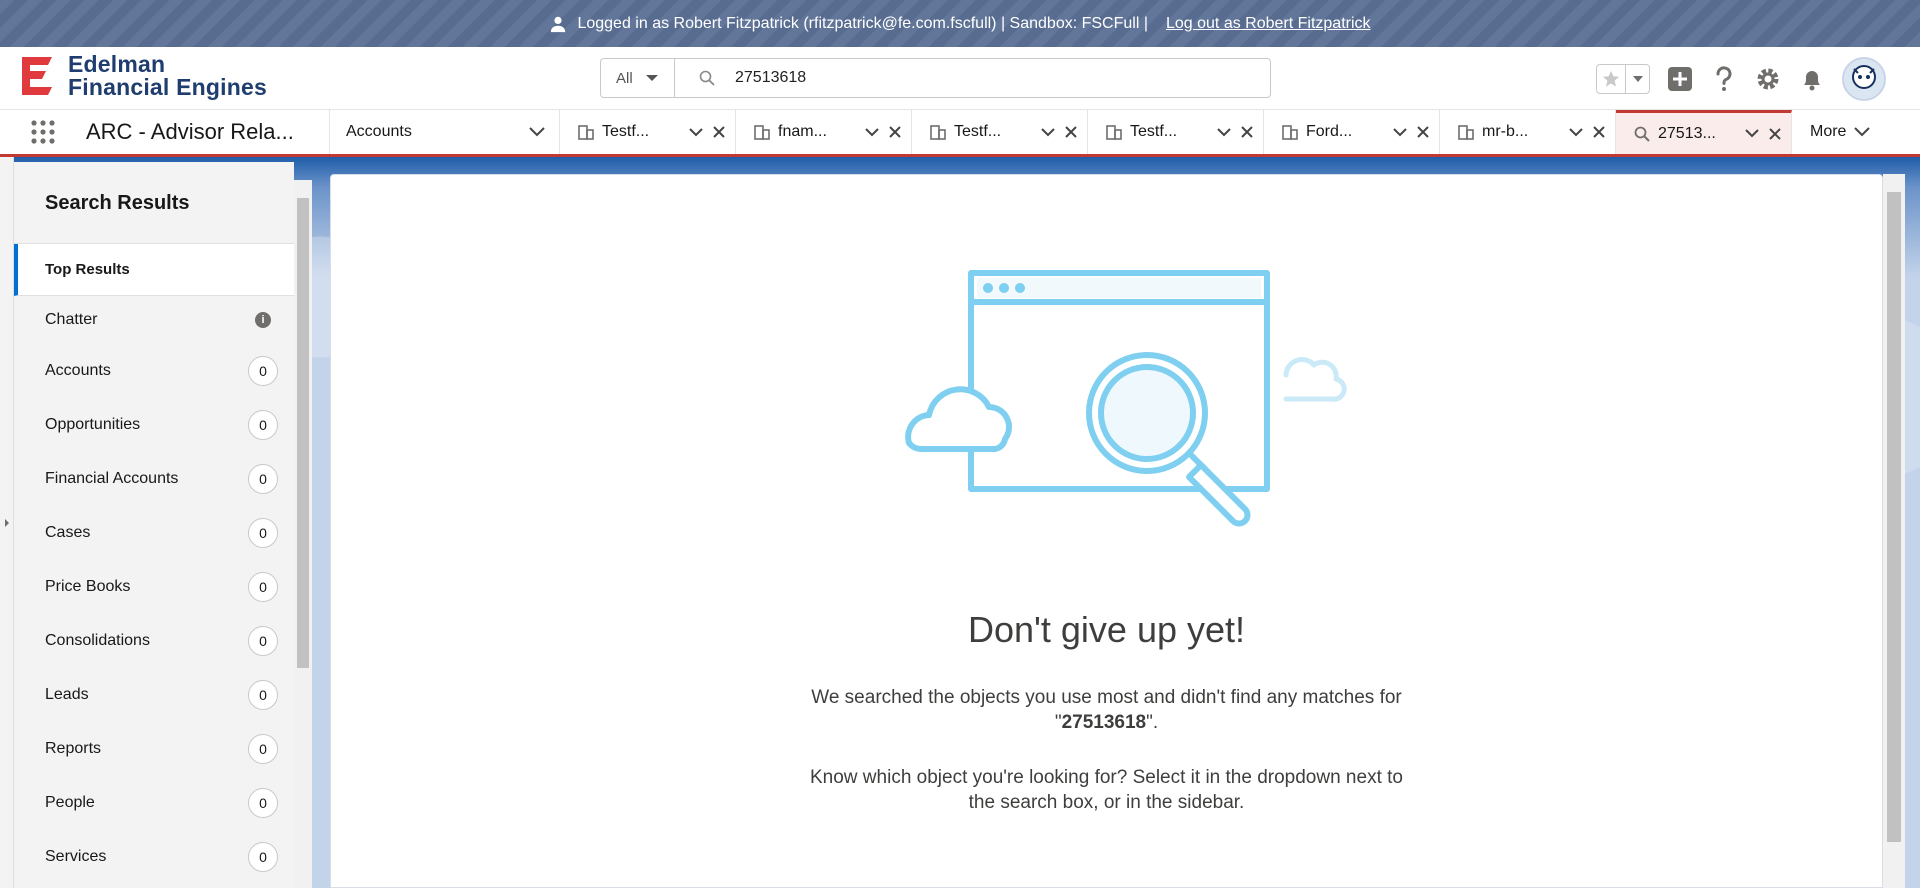 This screenshot has height=888, width=1920. I want to click on logo-mark-icon, so click(37, 76).